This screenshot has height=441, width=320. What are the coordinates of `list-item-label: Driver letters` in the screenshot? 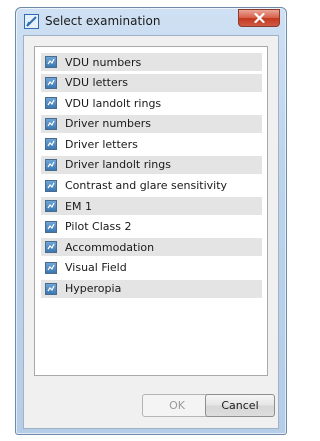 It's located at (101, 144).